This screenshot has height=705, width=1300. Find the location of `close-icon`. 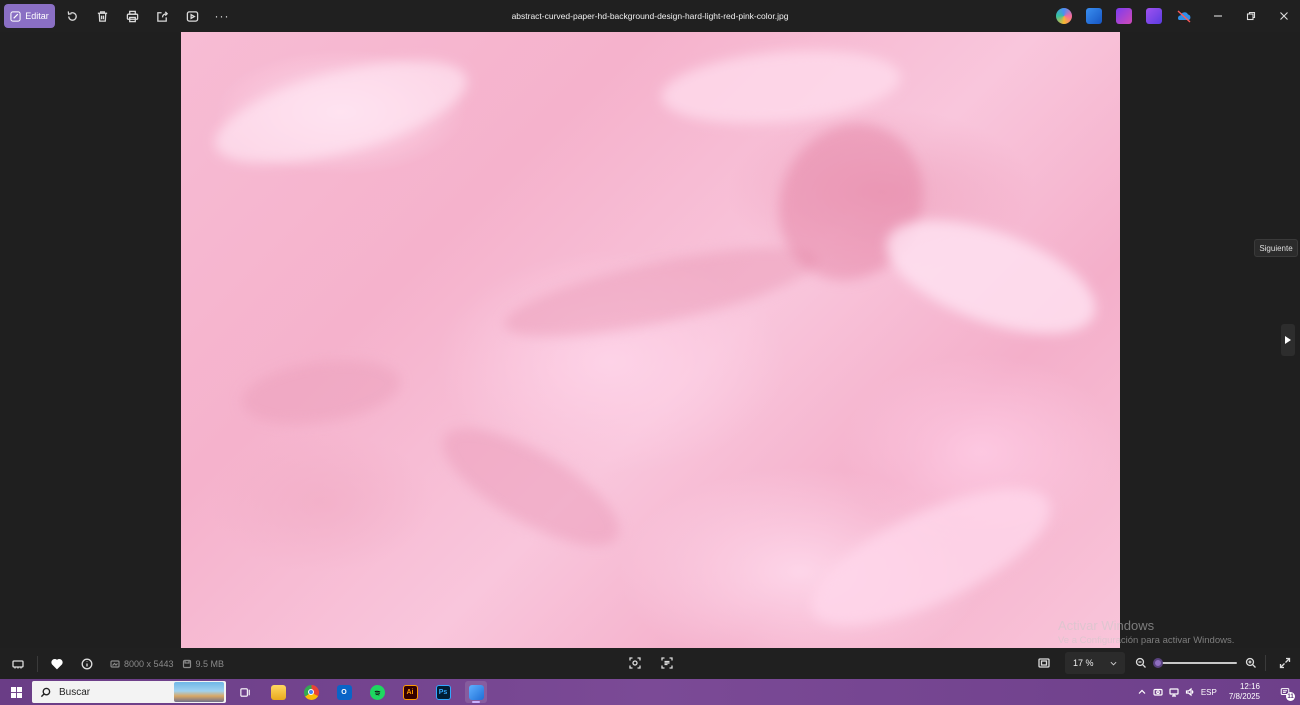

close-icon is located at coordinates (1283, 16).